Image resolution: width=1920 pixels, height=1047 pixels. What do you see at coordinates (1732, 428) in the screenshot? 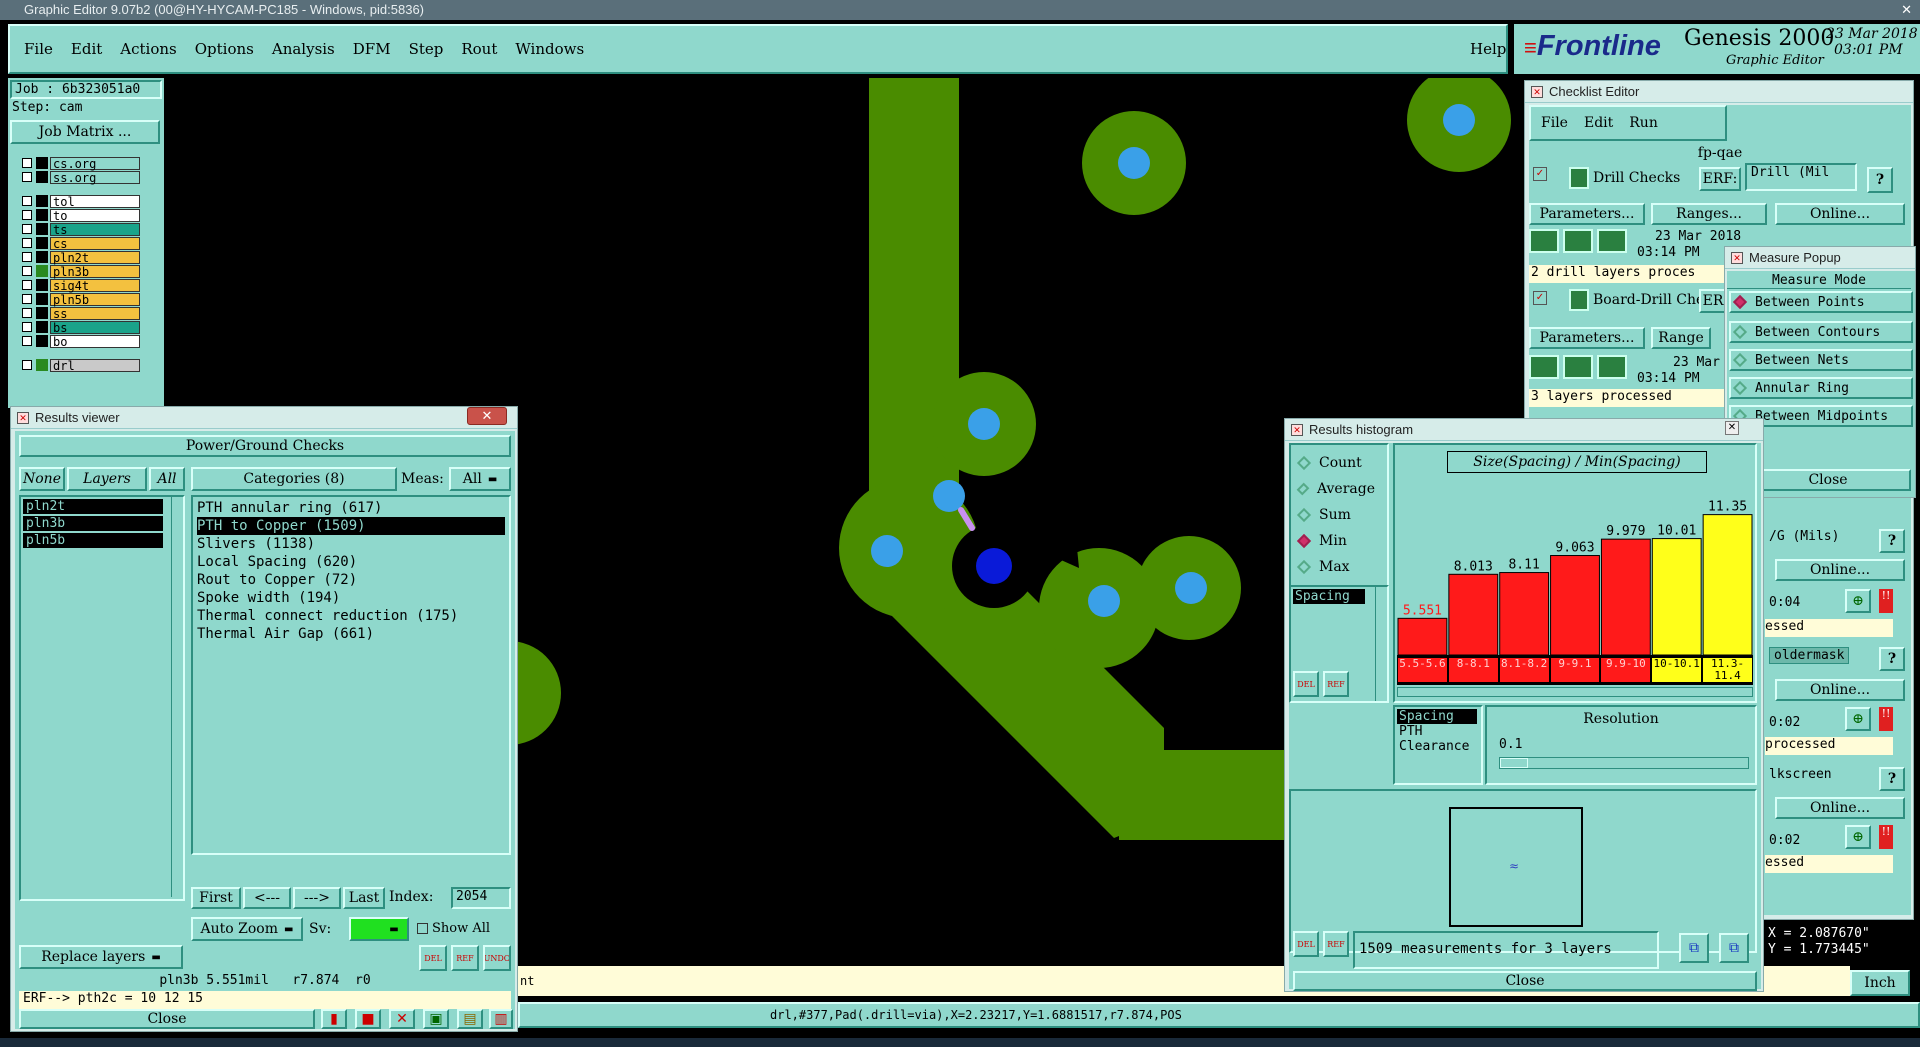
I see `histogram-close-icon: ✕` at bounding box center [1732, 428].